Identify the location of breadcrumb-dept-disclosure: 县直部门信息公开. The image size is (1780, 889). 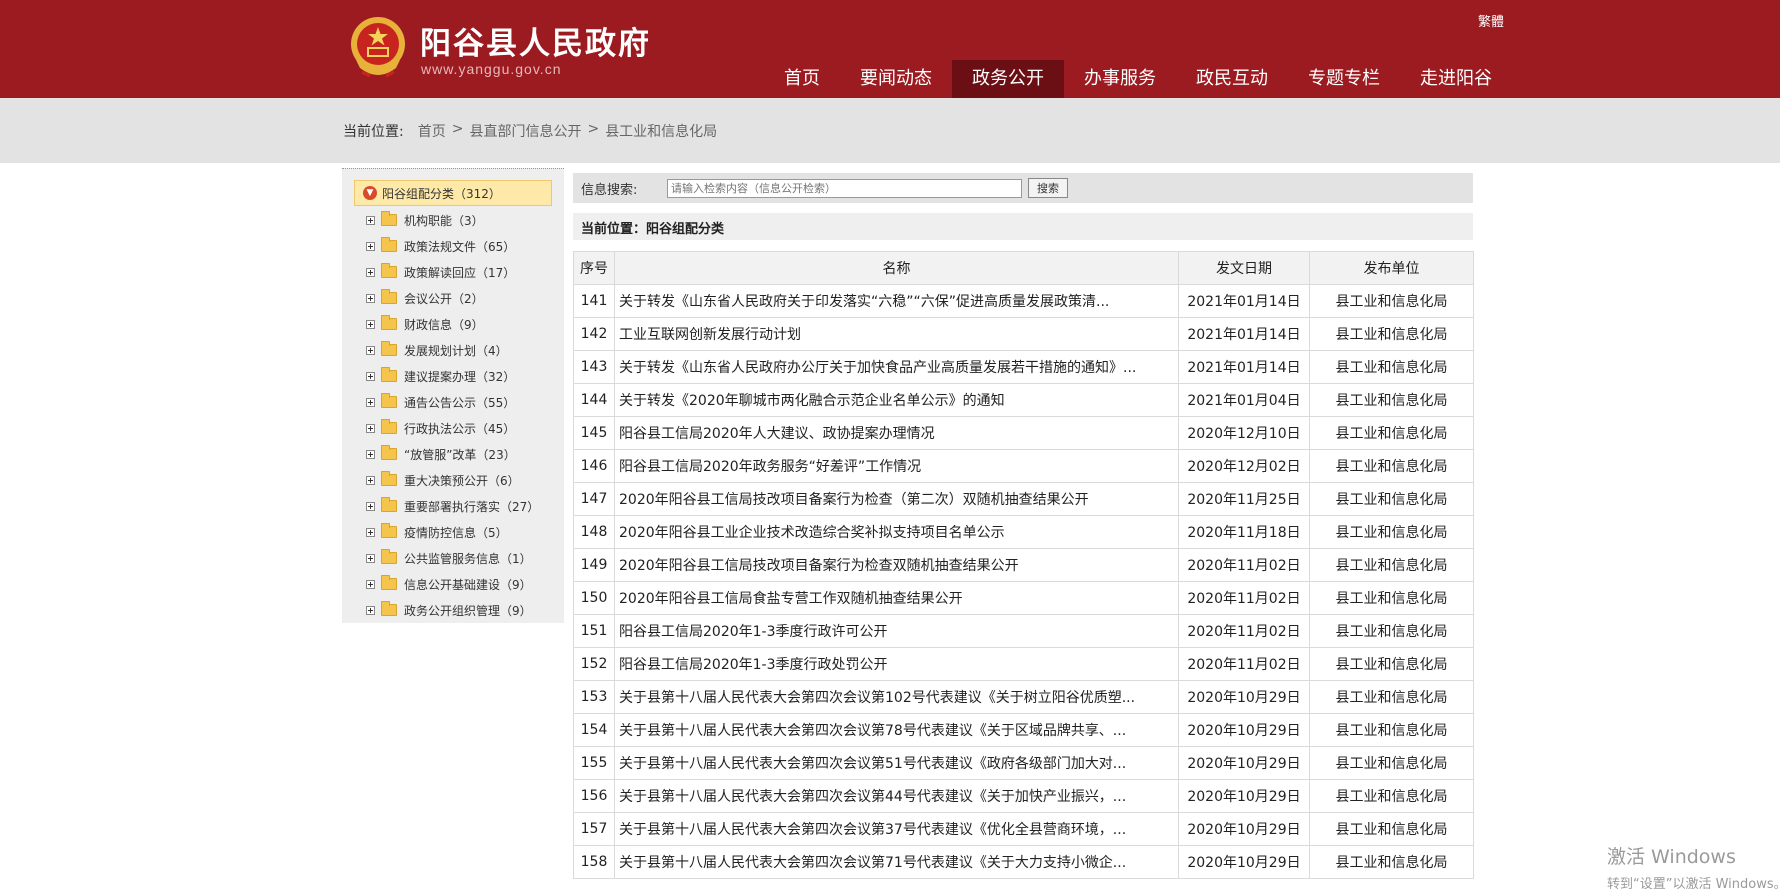
(525, 131).